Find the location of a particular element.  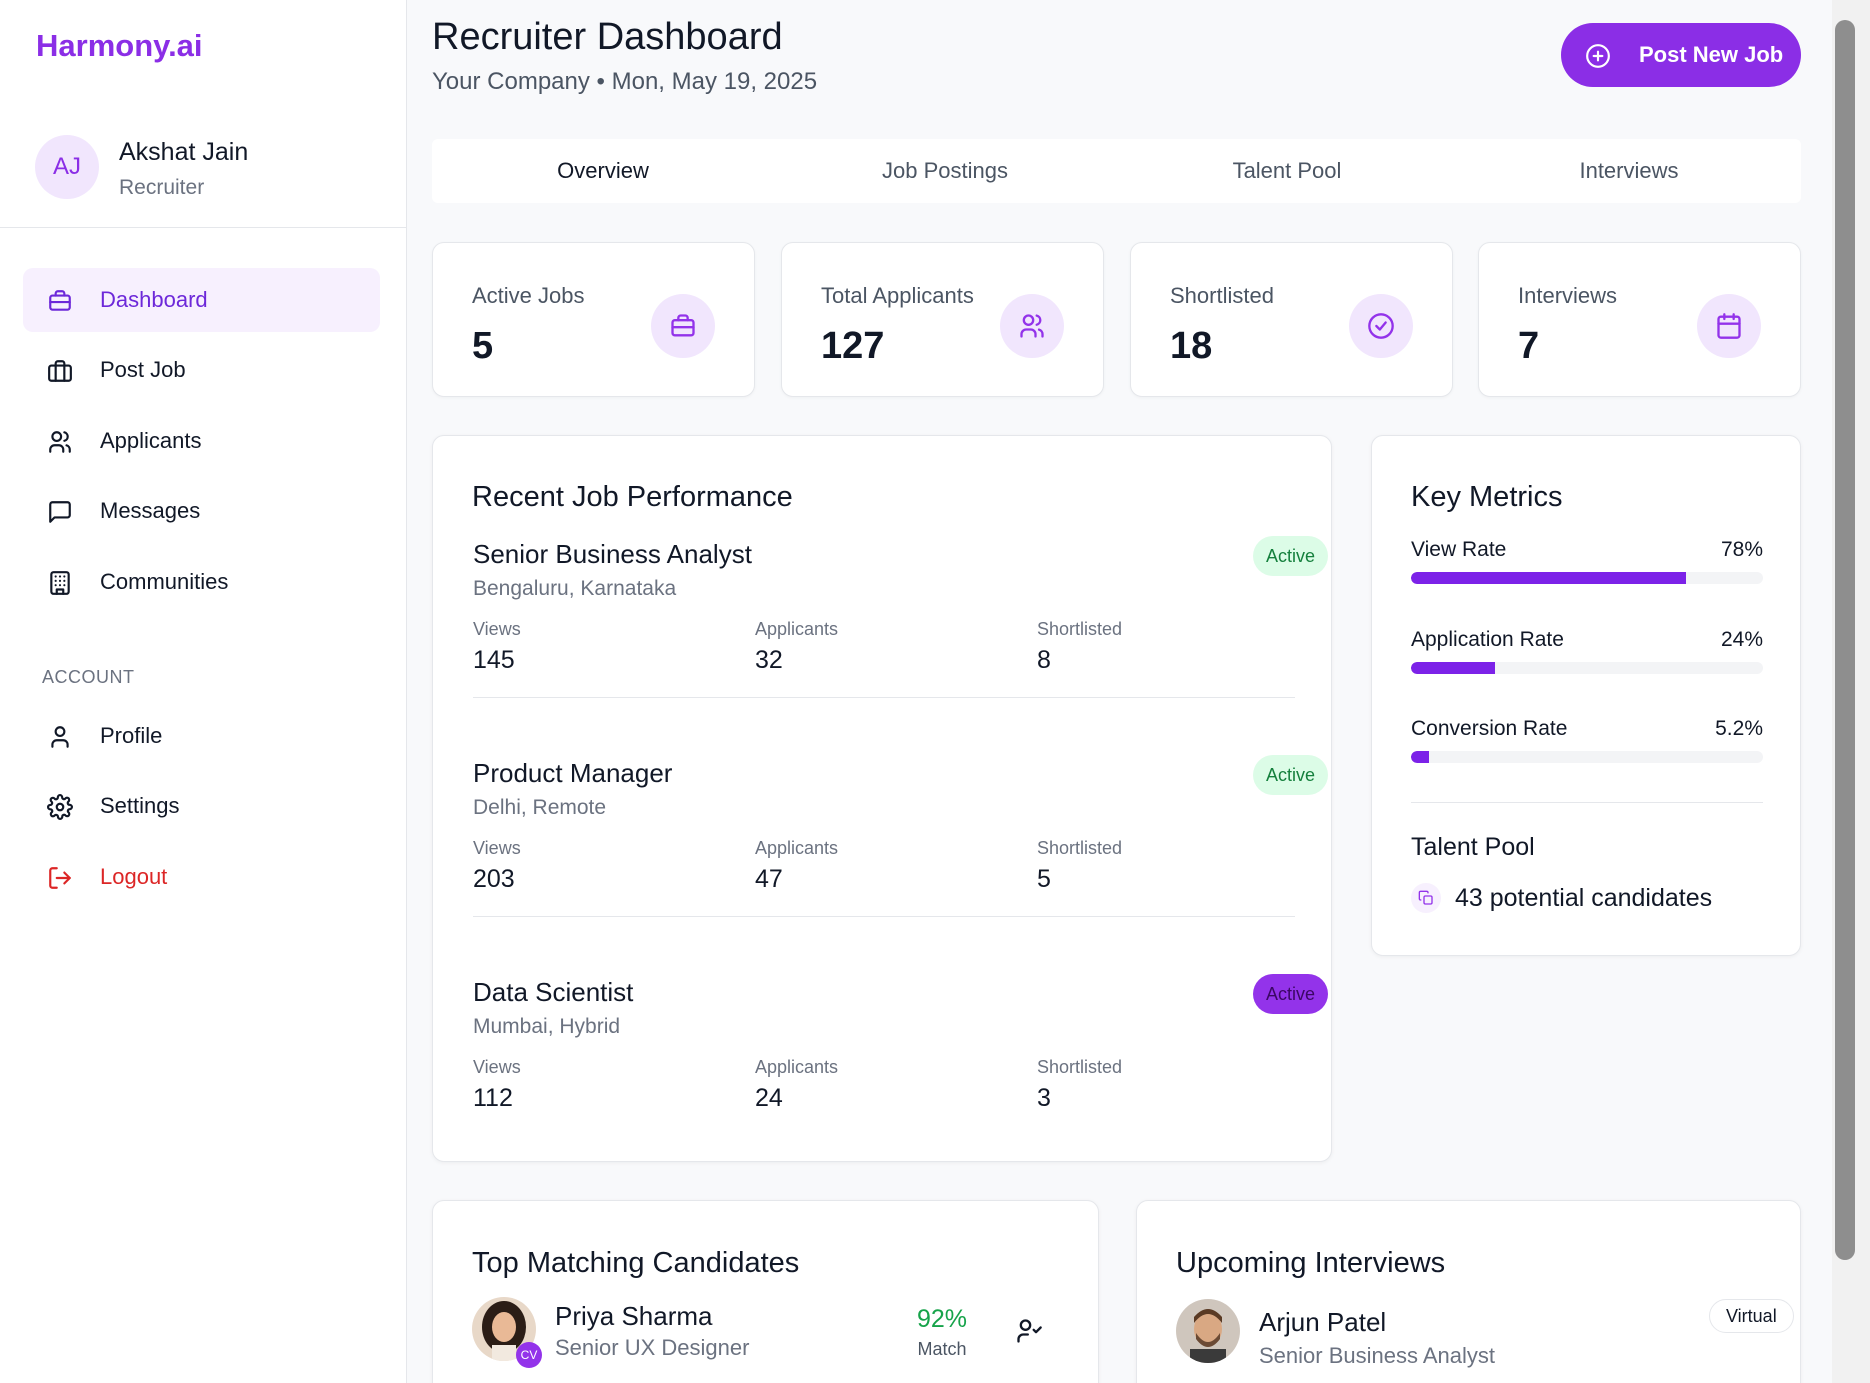

nav-dashboard: Dashboard is located at coordinates (201, 300).